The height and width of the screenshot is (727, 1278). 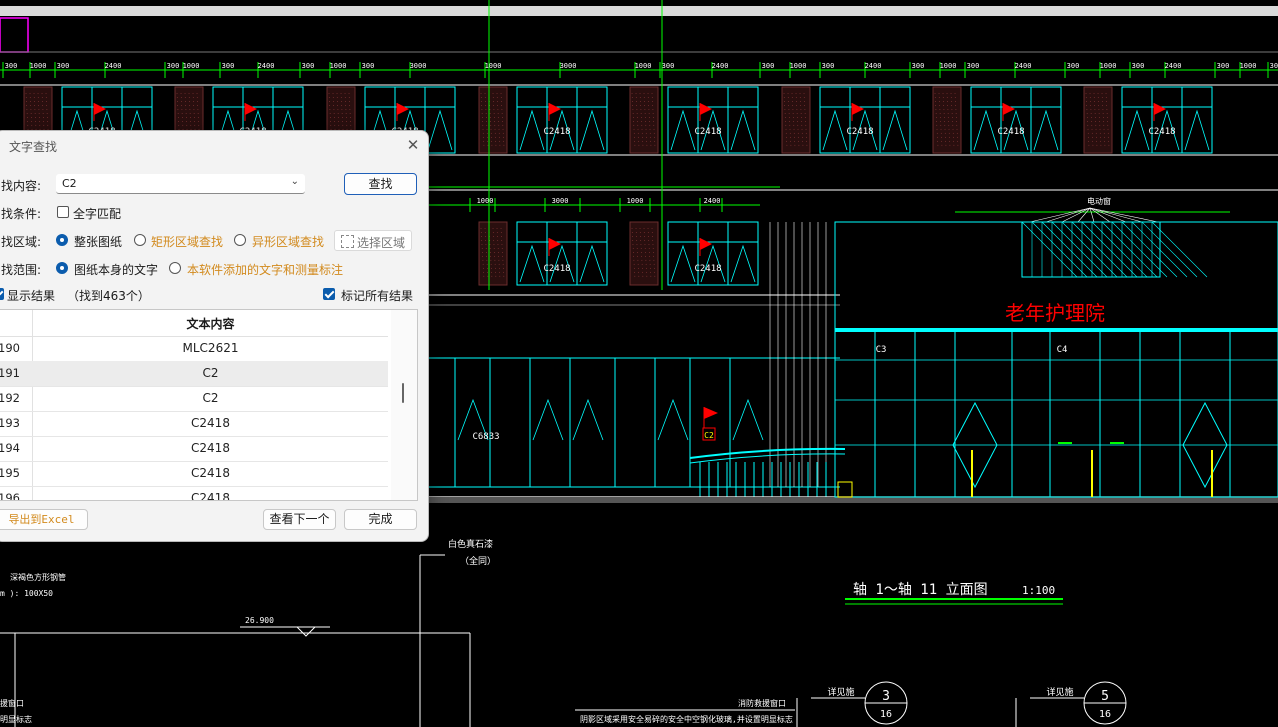 I want to click on mark-all-label: 标记所有结果, so click(x=377, y=296).